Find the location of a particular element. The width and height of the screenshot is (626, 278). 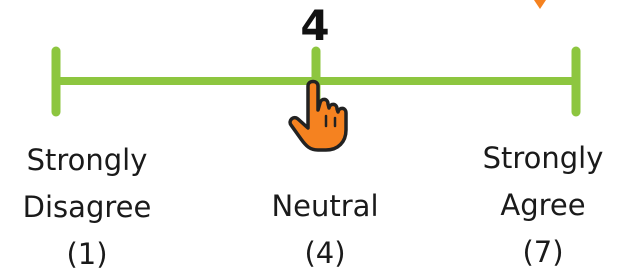

label-max-line1: Strongly is located at coordinates (543, 158).